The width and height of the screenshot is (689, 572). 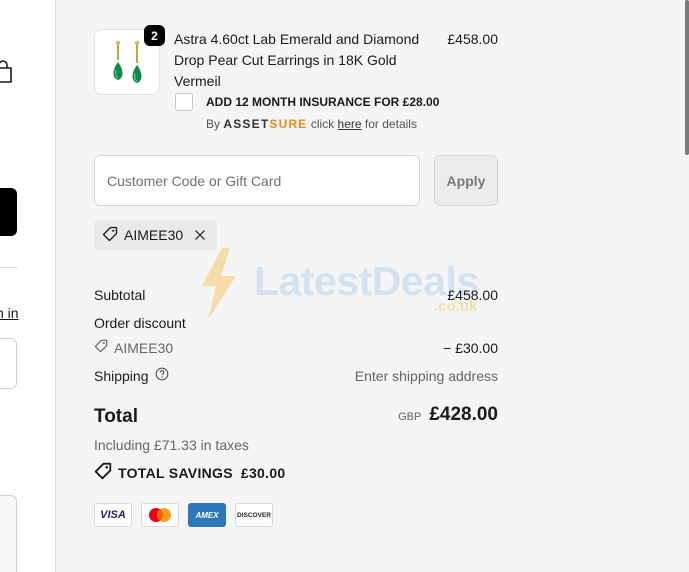 I want to click on discount-code-input, so click(x=257, y=180).